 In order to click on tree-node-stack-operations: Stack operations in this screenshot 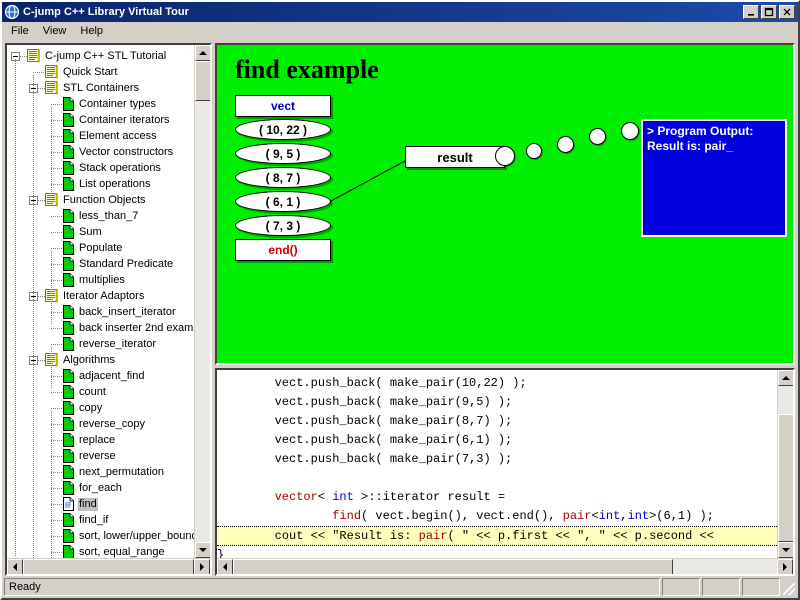, I will do `click(102, 168)`.